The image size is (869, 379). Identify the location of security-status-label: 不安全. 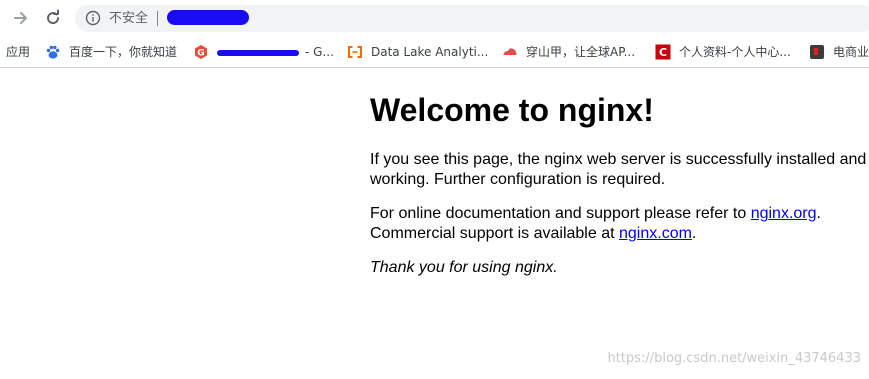
(128, 18).